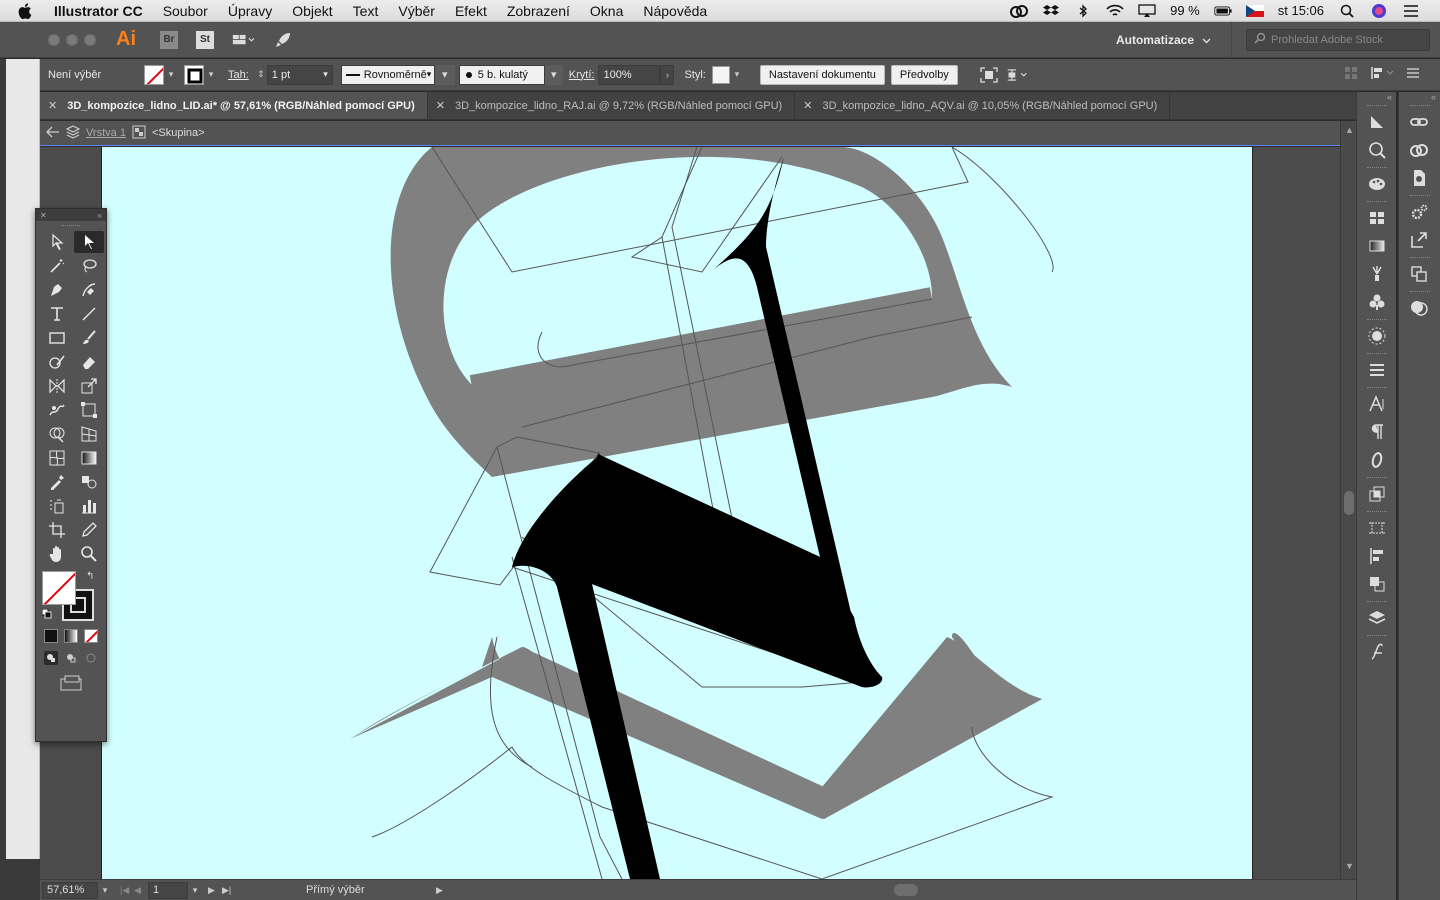 This screenshot has width=1440, height=900. Describe the element at coordinates (1115, 11) in the screenshot. I see `wifi-icon` at that location.